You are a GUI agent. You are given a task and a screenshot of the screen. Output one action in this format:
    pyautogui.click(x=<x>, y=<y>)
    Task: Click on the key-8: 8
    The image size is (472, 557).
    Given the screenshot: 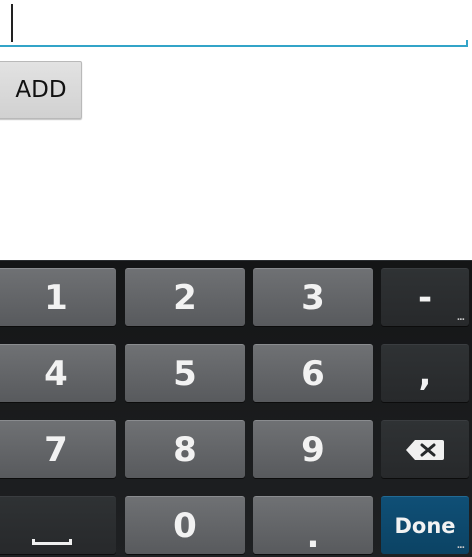 What is the action you would take?
    pyautogui.click(x=185, y=449)
    